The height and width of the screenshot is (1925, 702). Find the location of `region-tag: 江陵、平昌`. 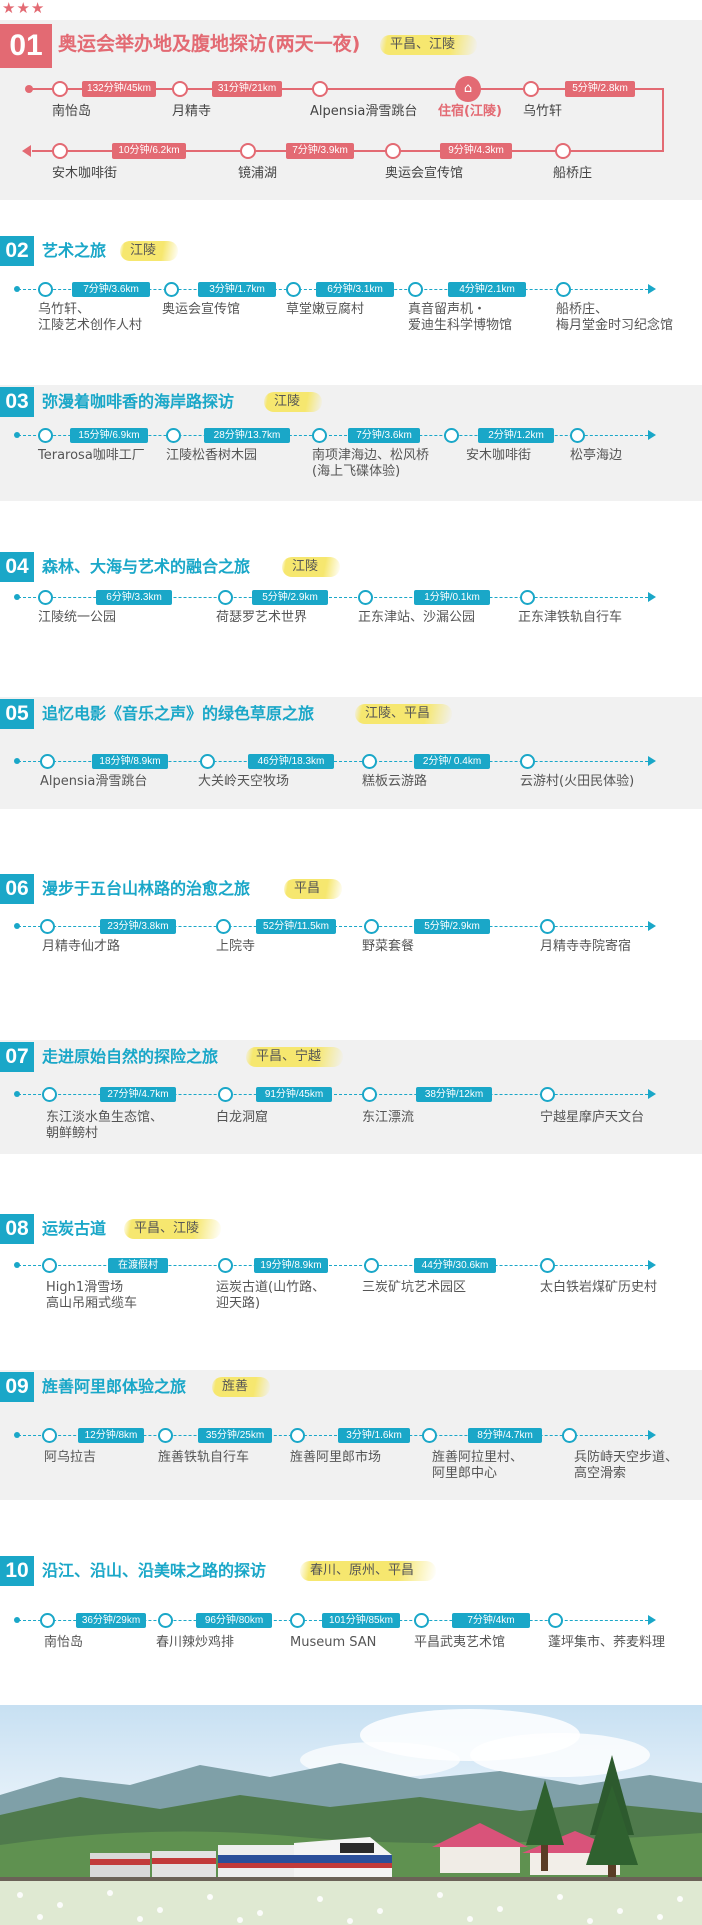

region-tag: 江陵、平昌 is located at coordinates (404, 714).